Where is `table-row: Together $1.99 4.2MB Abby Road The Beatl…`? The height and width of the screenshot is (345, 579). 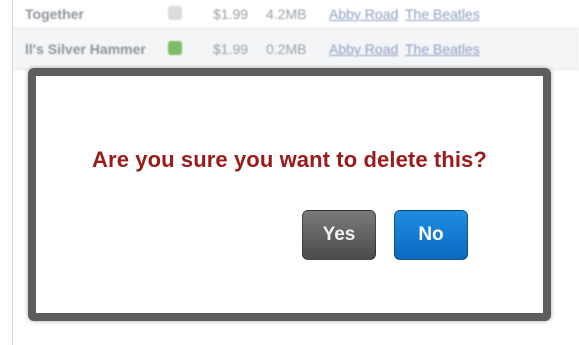
table-row: Together $1.99 4.2MB Abby Road The Beatl… is located at coordinates (296, 14).